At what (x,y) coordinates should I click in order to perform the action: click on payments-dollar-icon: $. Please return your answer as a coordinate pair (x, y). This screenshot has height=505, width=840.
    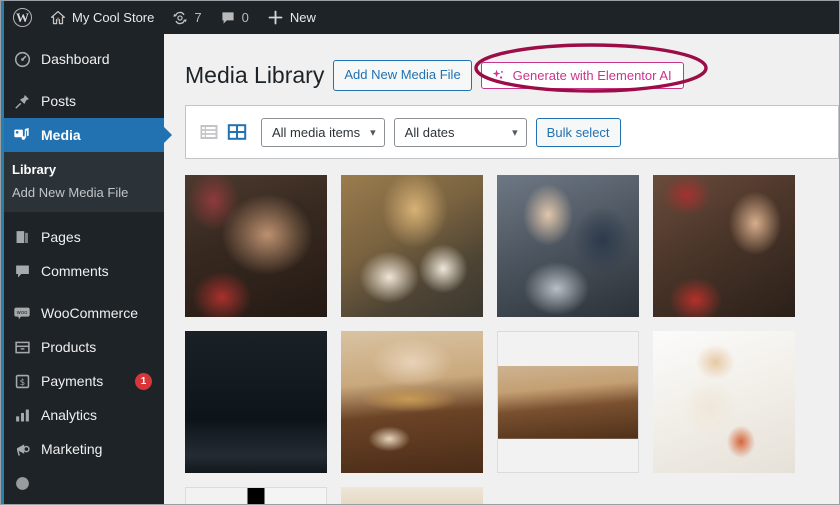
    Looking at the image, I should click on (22, 381).